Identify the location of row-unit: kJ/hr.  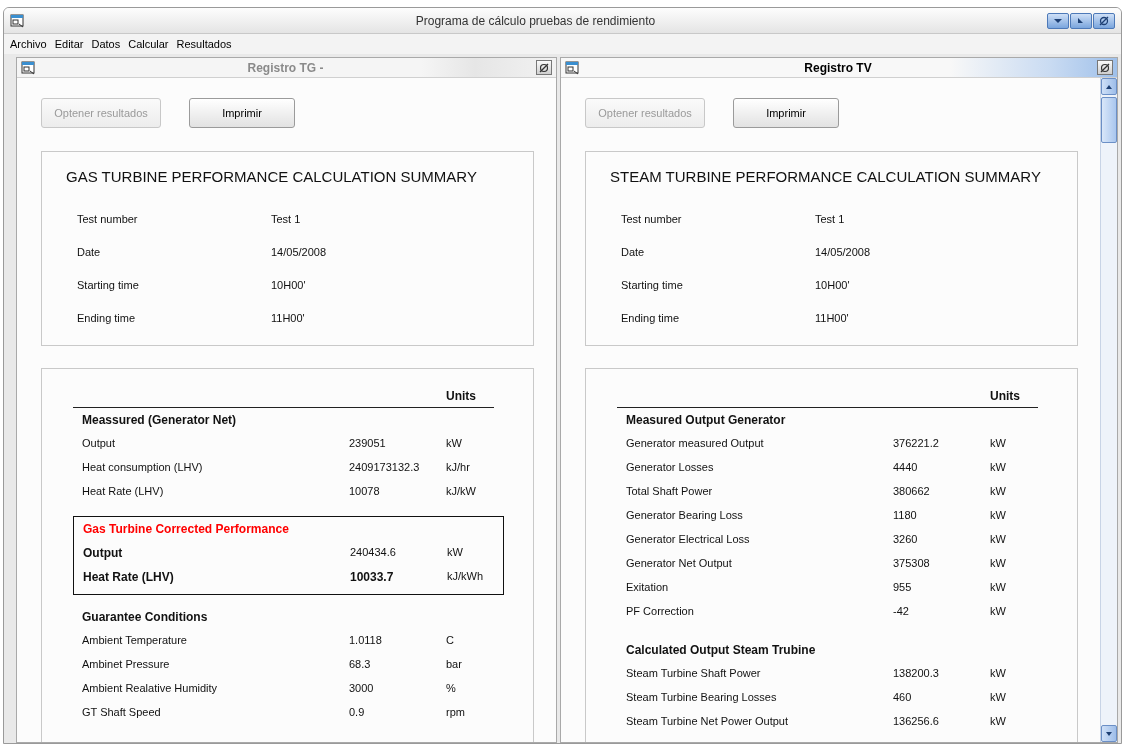
(458, 468).